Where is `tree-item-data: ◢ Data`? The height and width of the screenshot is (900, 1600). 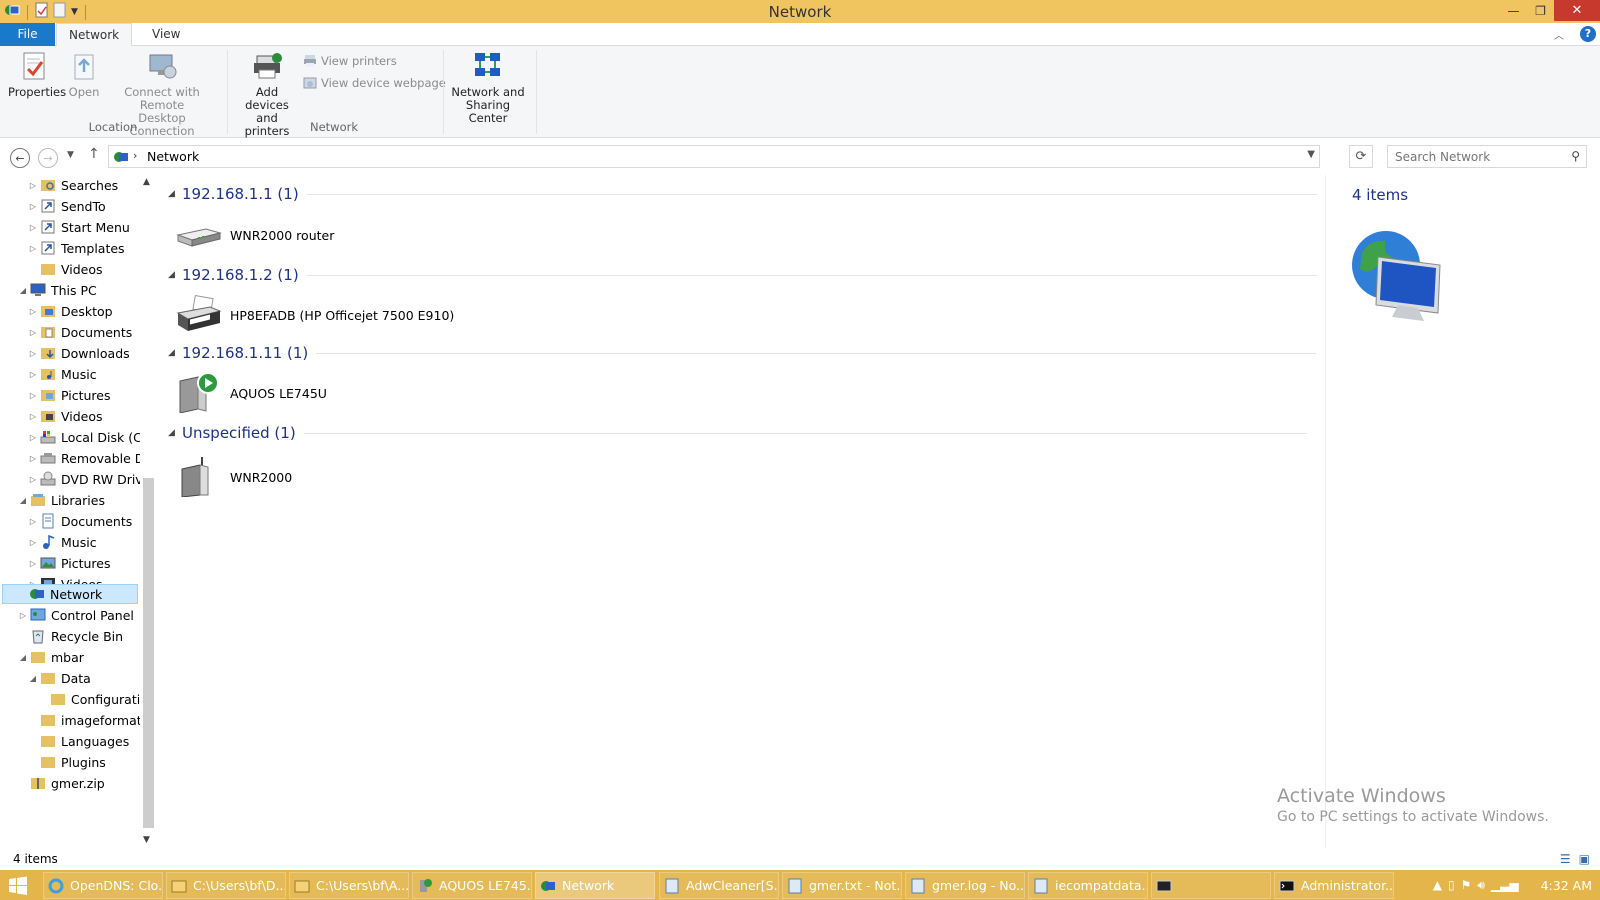
tree-item-data: ◢ Data is located at coordinates (59, 678).